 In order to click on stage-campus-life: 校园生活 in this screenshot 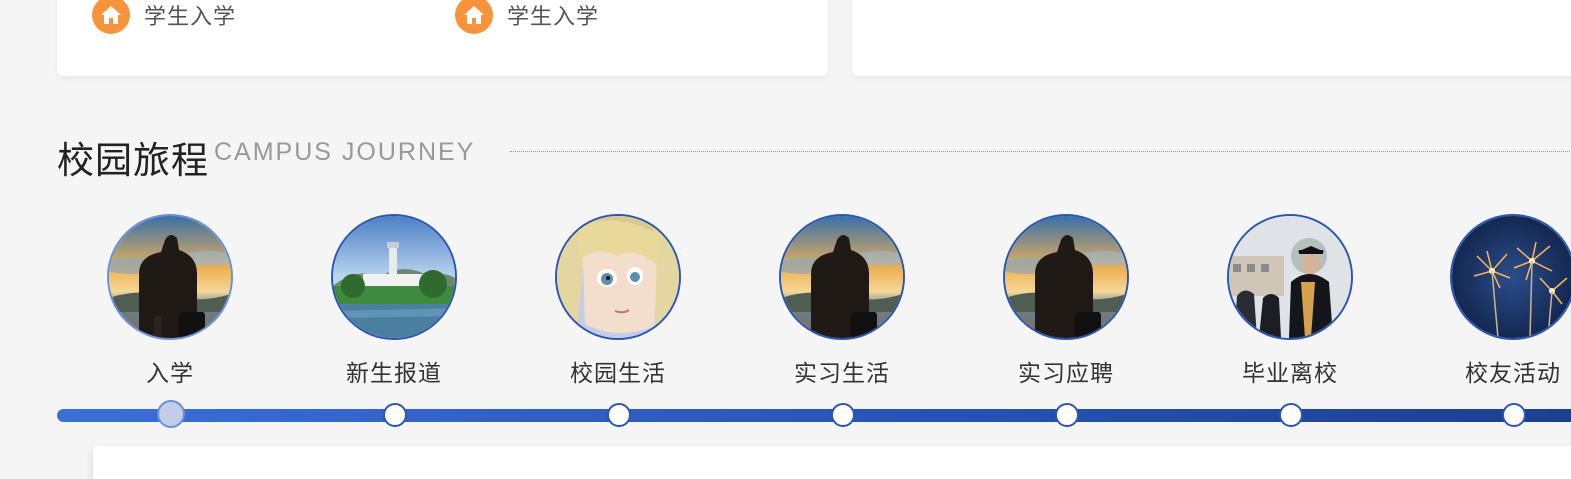, I will do `click(618, 301)`.